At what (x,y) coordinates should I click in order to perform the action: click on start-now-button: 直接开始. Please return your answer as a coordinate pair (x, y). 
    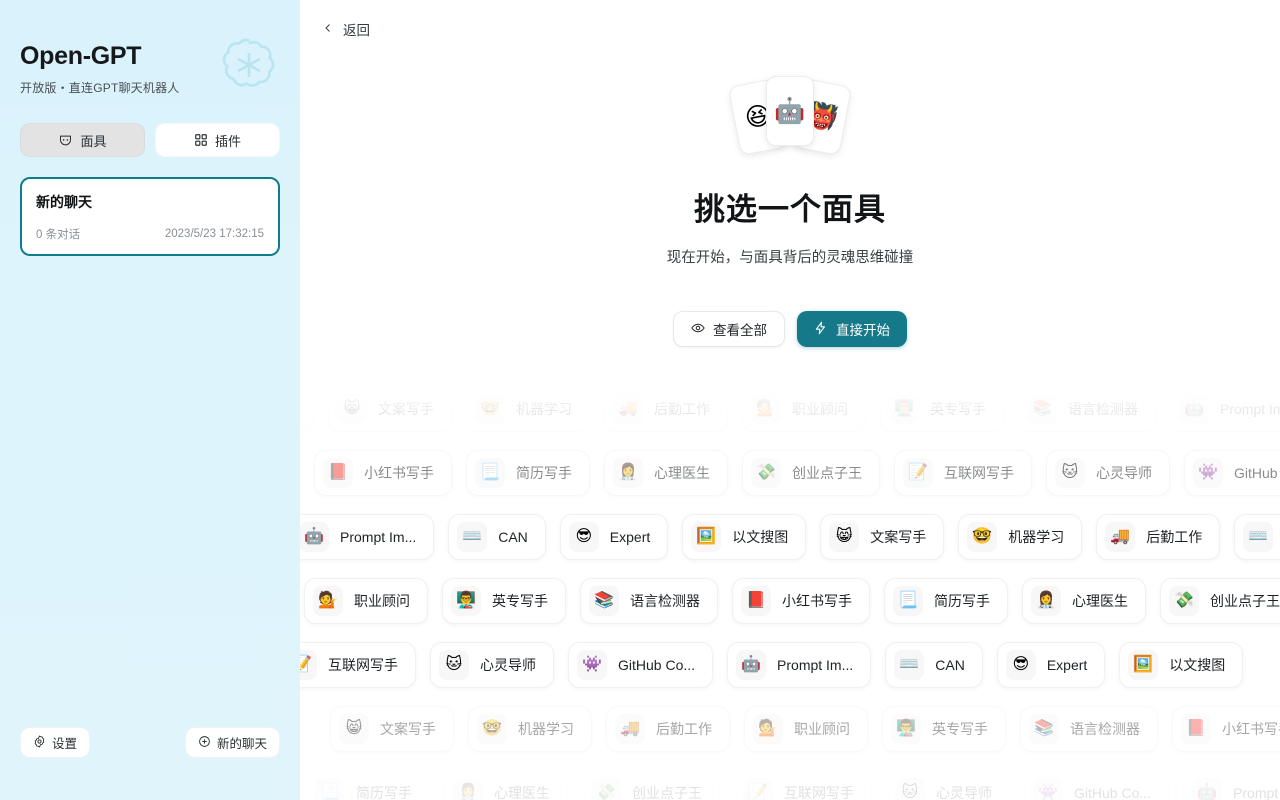
    Looking at the image, I should click on (852, 329).